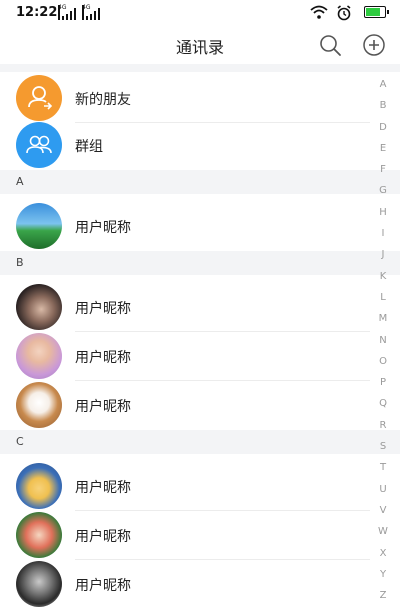 This screenshot has height=610, width=400. I want to click on index-letter: K, so click(383, 276).